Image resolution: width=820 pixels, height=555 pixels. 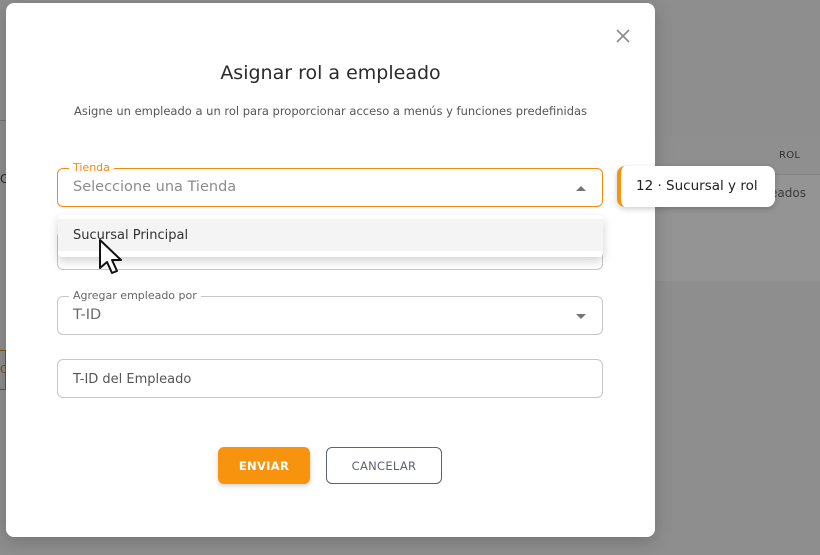 I want to click on cancel-button: CANCELAR, so click(x=384, y=465).